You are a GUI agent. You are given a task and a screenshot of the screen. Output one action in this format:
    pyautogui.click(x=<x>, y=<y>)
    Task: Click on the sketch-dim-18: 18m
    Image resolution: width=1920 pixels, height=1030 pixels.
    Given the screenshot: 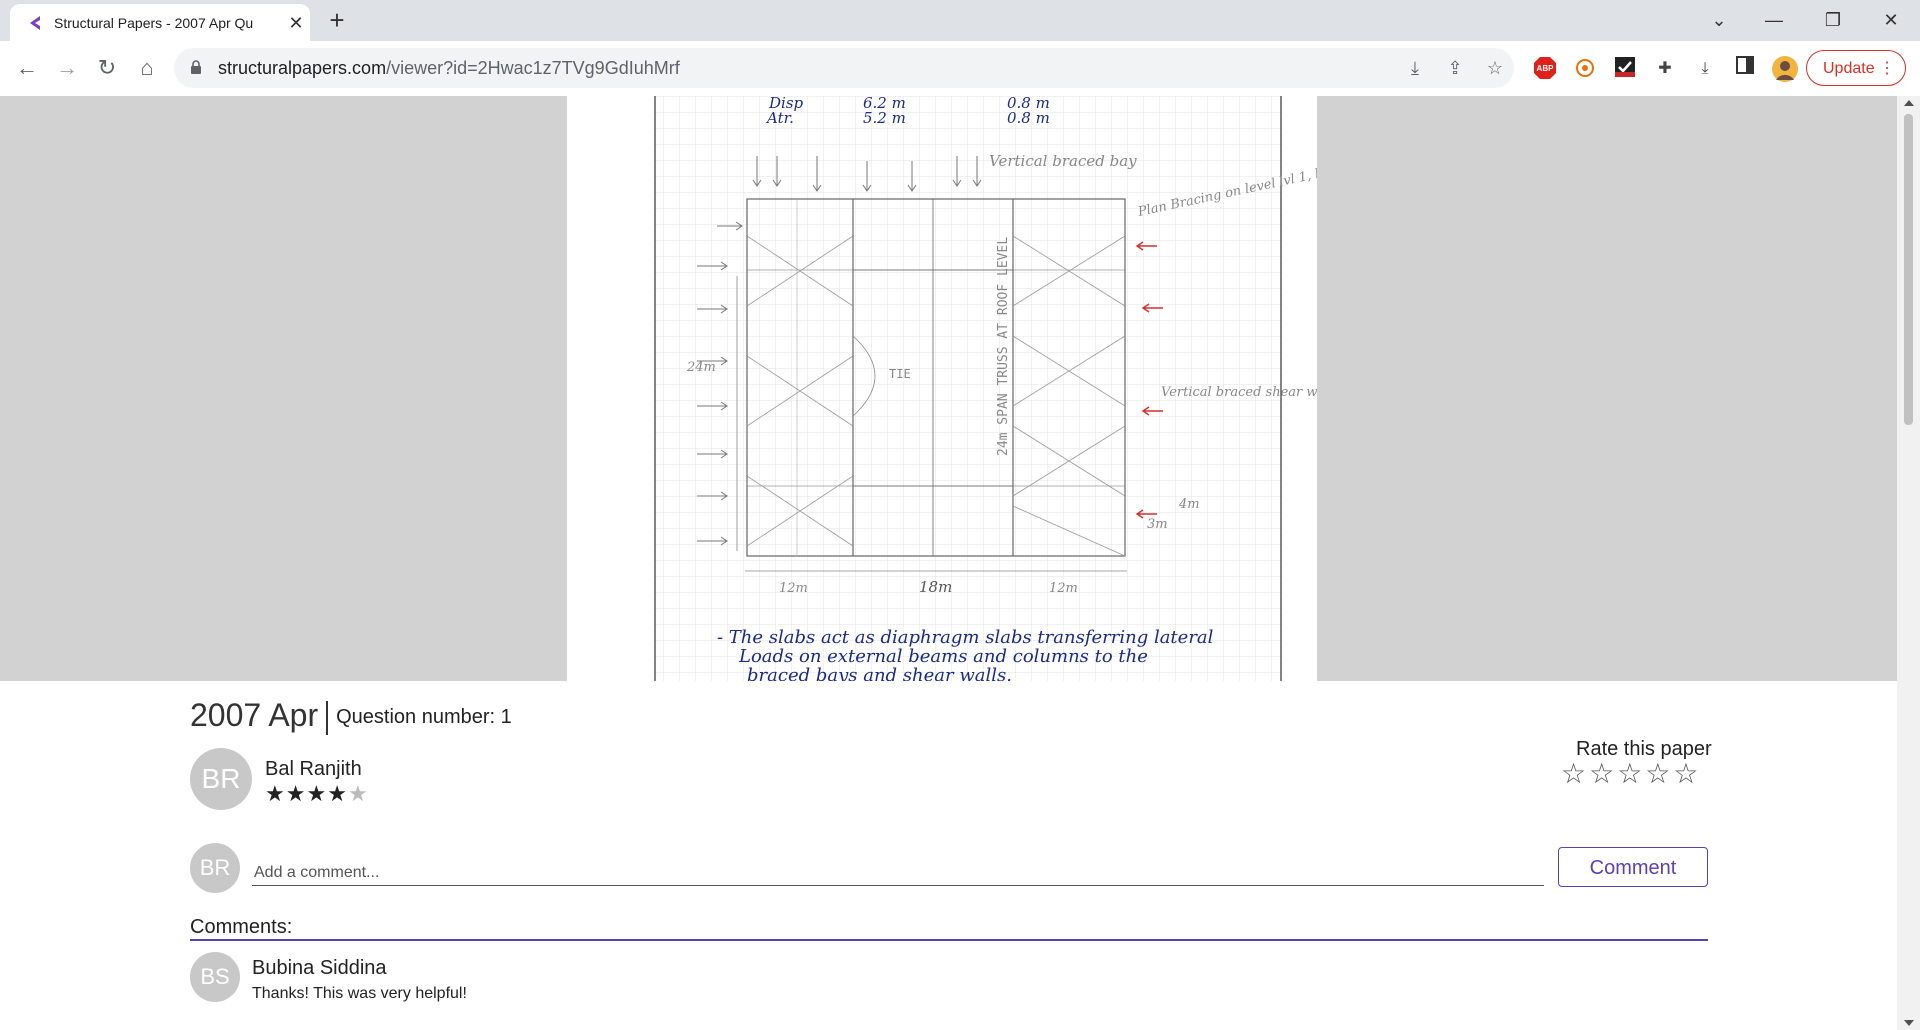 What is the action you would take?
    pyautogui.click(x=935, y=587)
    